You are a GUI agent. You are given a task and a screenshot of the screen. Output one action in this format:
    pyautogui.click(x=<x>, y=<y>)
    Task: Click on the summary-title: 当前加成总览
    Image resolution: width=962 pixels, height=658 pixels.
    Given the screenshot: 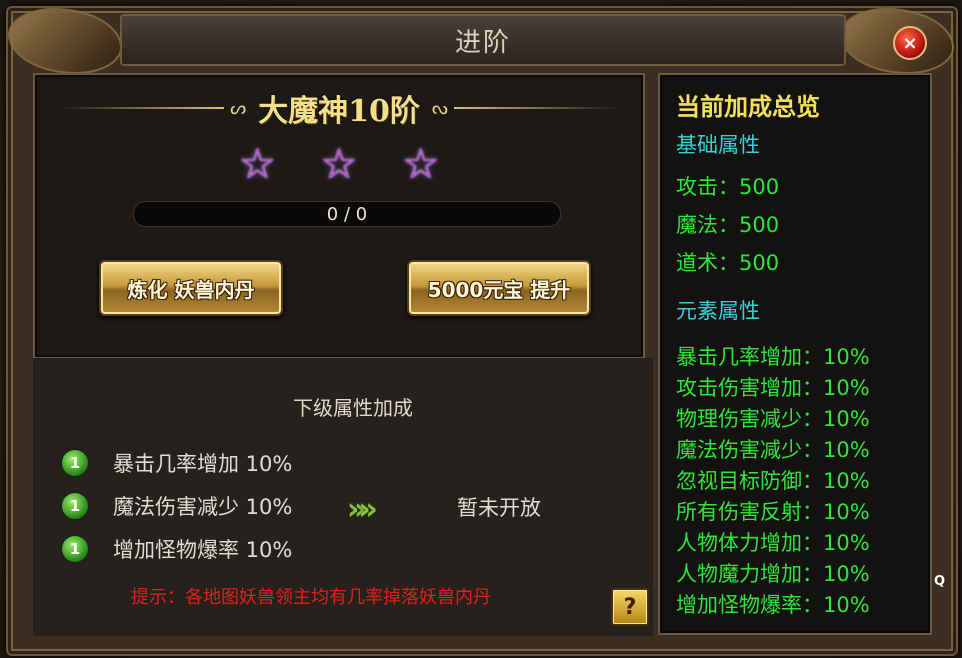 What is the action you would take?
    pyautogui.click(x=748, y=107)
    